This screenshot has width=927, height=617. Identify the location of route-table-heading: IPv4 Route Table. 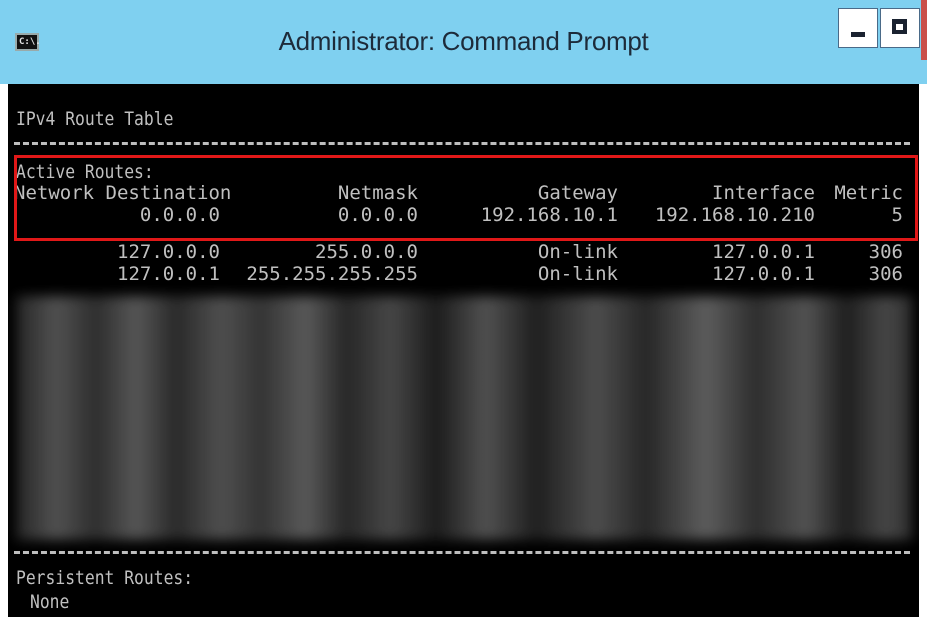
(95, 119).